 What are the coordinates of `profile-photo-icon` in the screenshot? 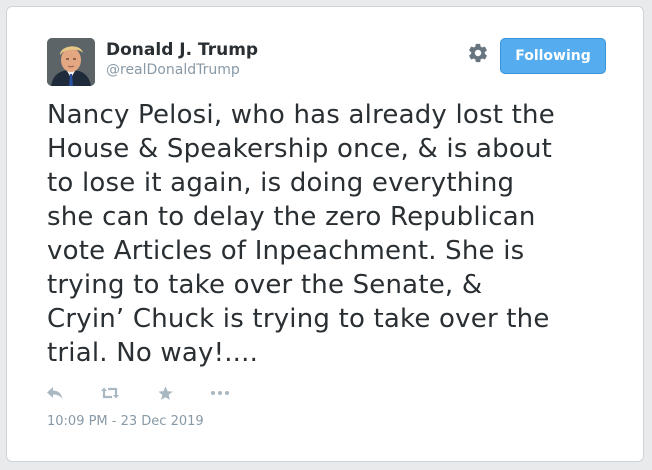 It's located at (71, 62).